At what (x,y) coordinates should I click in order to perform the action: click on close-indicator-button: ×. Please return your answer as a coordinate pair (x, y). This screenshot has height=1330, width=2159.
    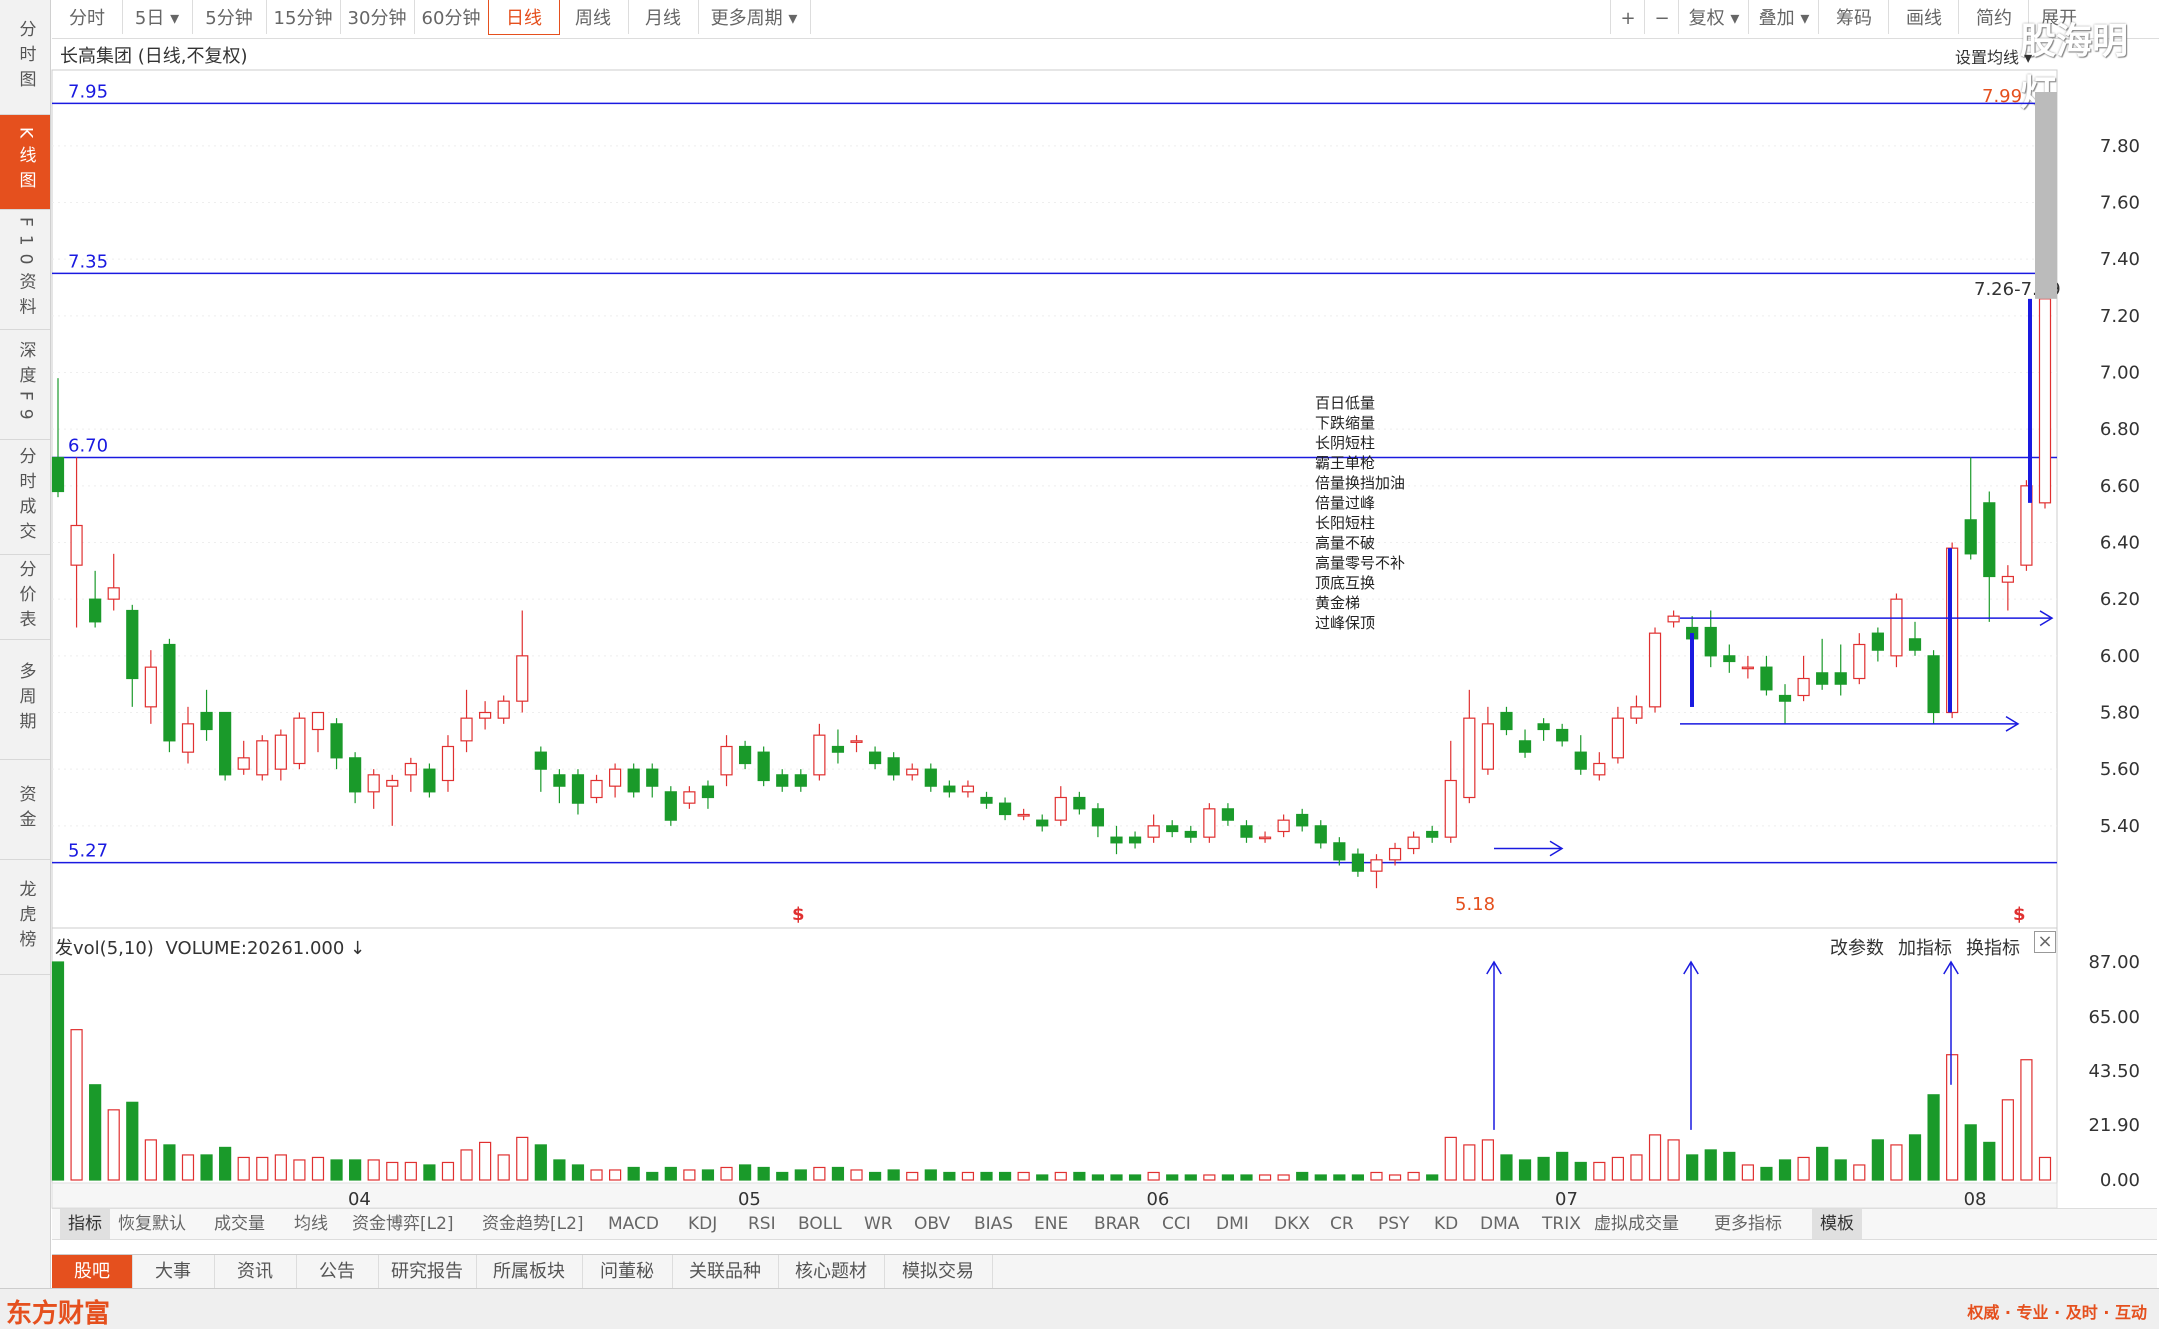
    Looking at the image, I should click on (2045, 942).